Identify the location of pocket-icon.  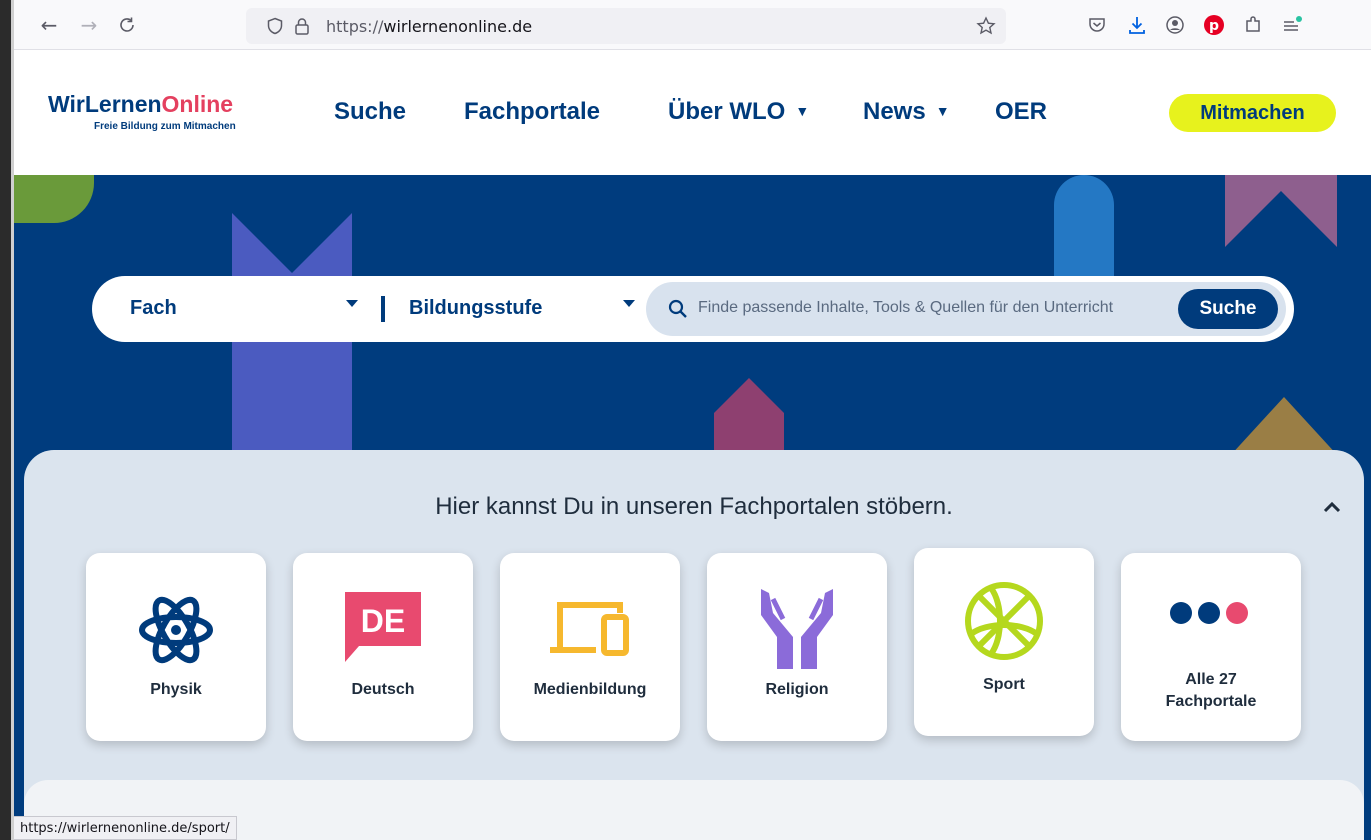
(1097, 25).